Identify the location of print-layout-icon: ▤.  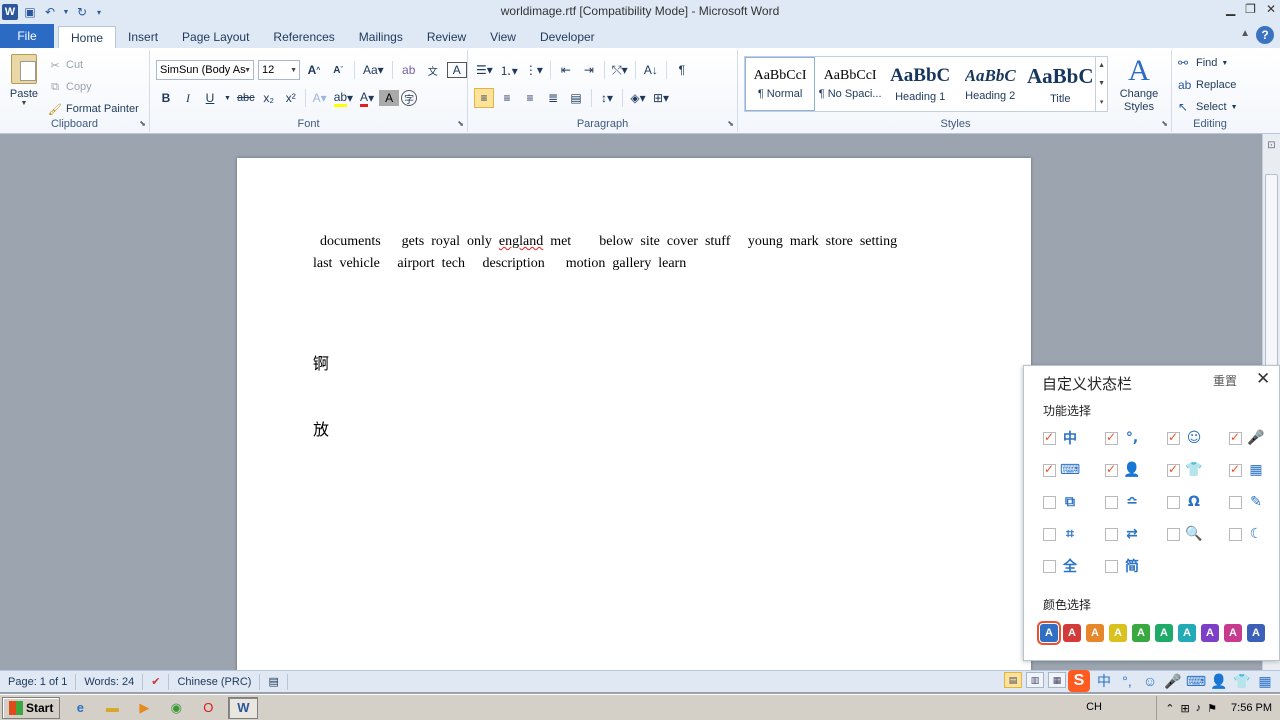
(1013, 680).